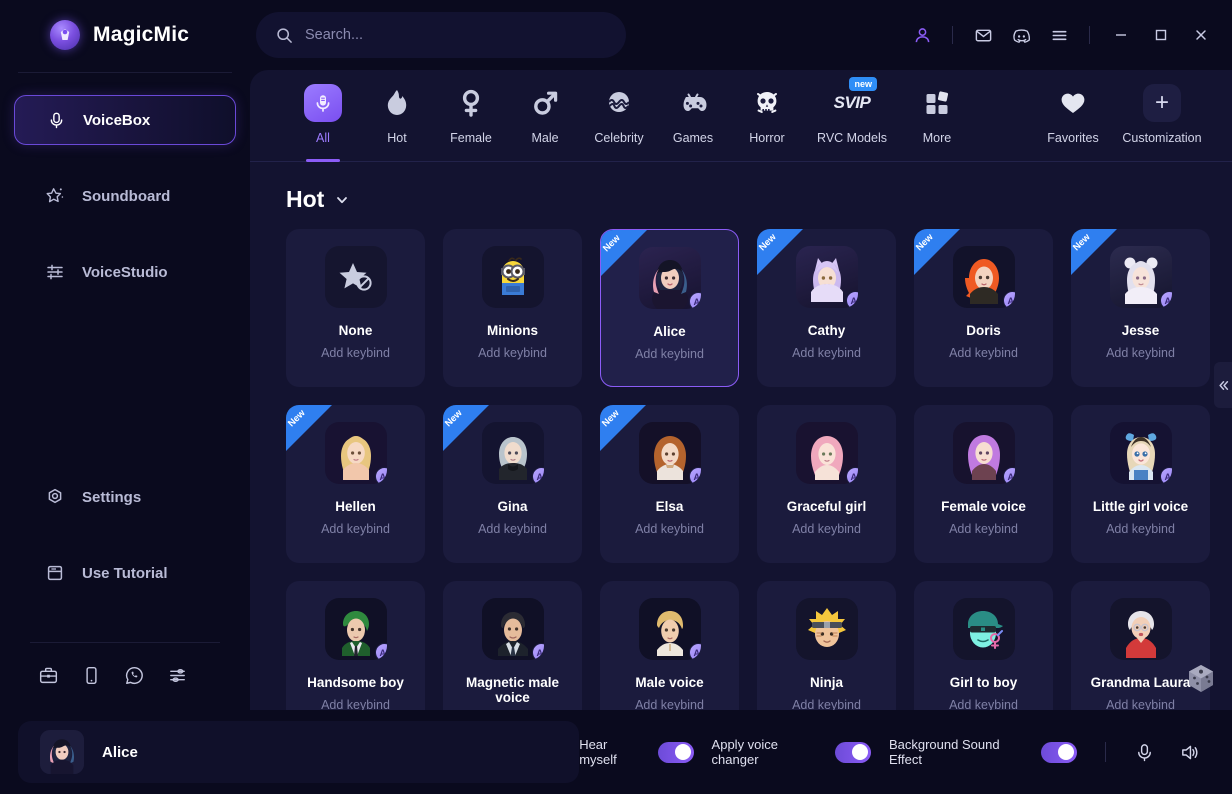 The width and height of the screenshot is (1232, 794). Describe the element at coordinates (125, 272) in the screenshot. I see `sidebar-item-voicestudio: VoiceStudio` at that location.